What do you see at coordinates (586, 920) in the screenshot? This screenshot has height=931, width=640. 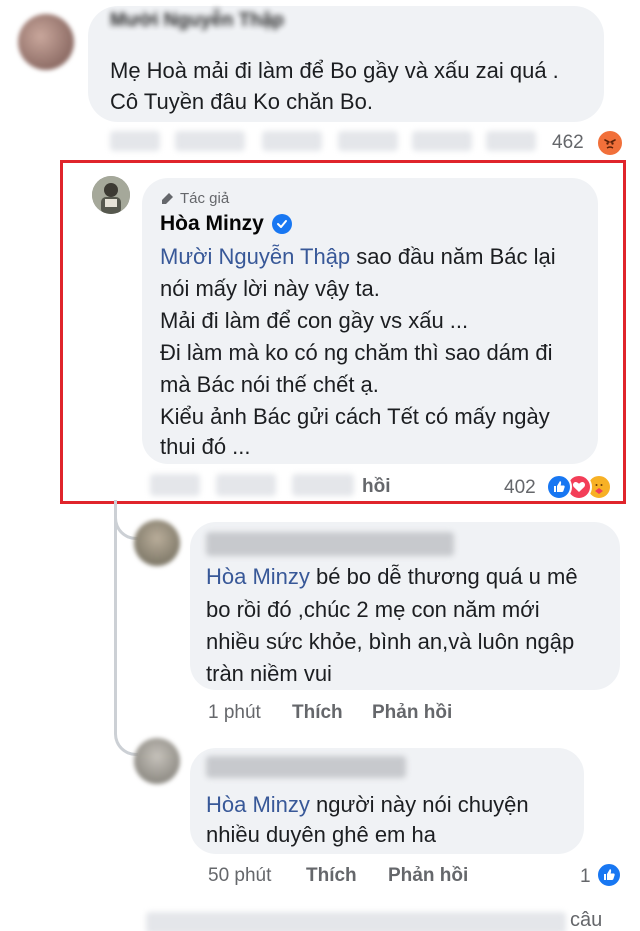 I see `partial-text: câu` at bounding box center [586, 920].